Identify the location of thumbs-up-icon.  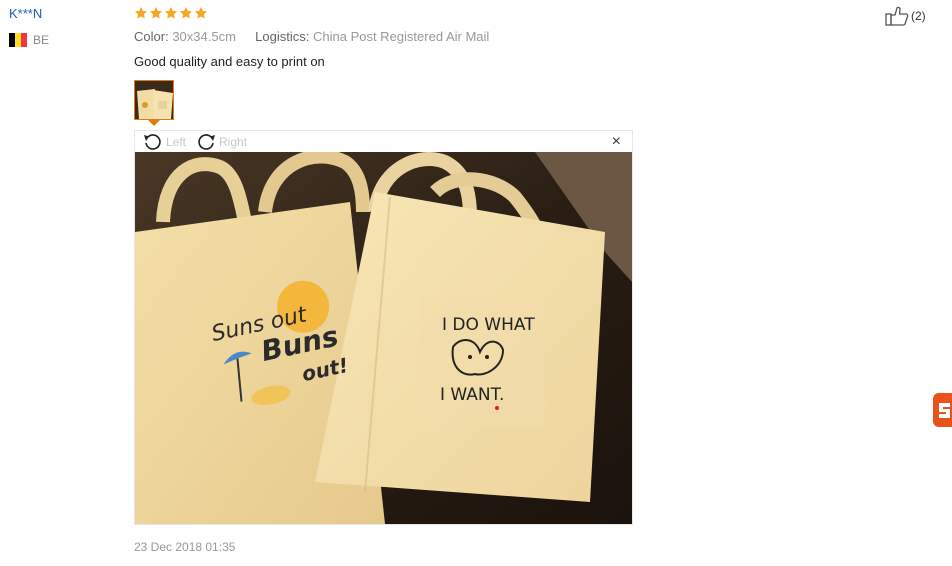
(897, 16).